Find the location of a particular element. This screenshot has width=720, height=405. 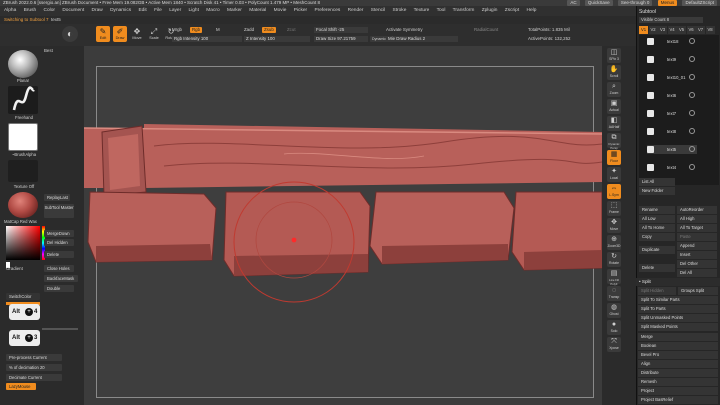

menu-dynamics: Dynamics is located at coordinates (120, 10).